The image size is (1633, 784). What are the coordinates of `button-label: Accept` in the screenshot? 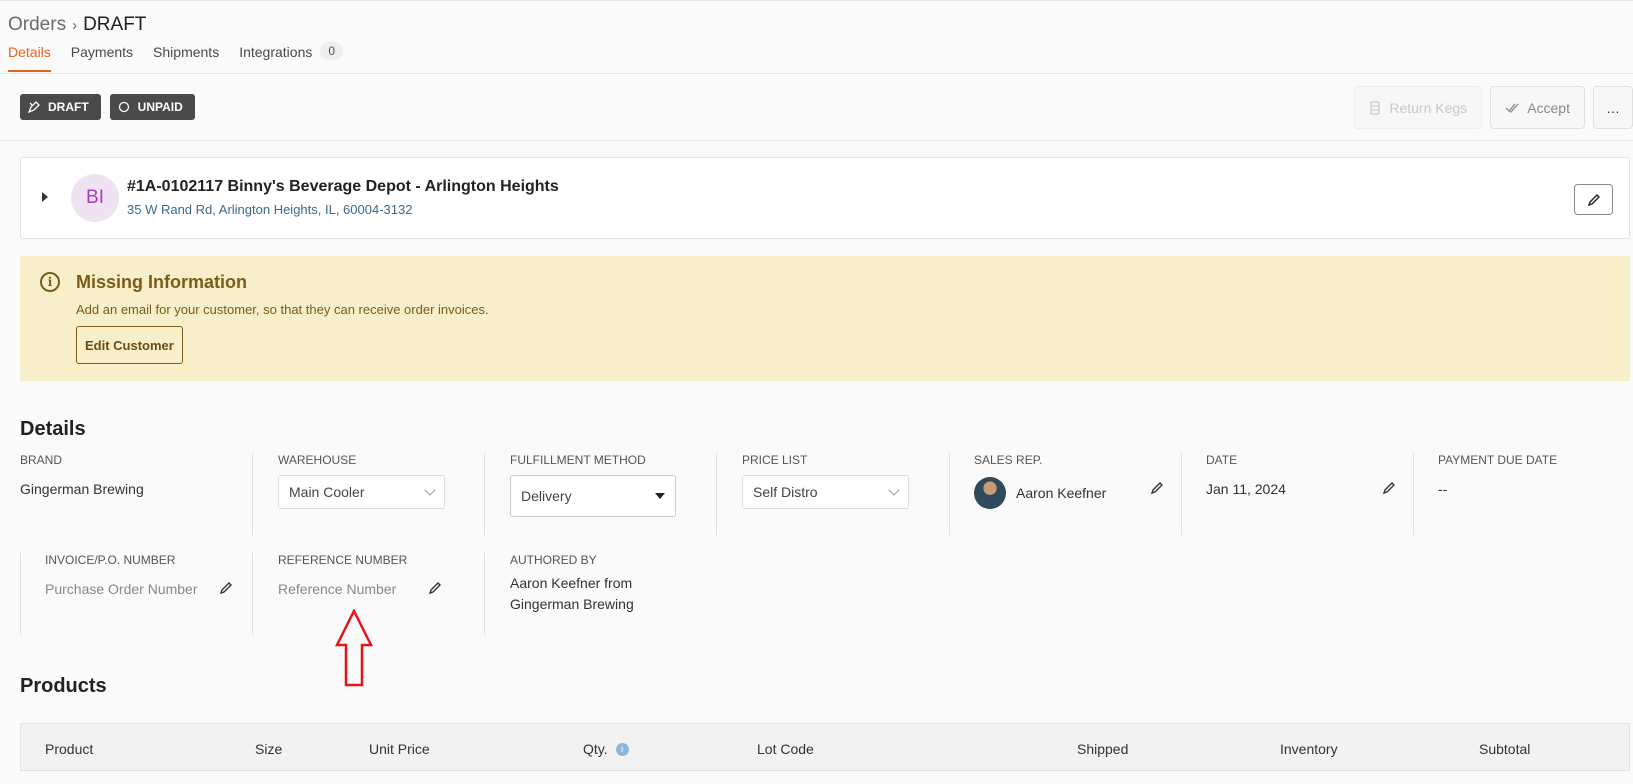 It's located at (1548, 107).